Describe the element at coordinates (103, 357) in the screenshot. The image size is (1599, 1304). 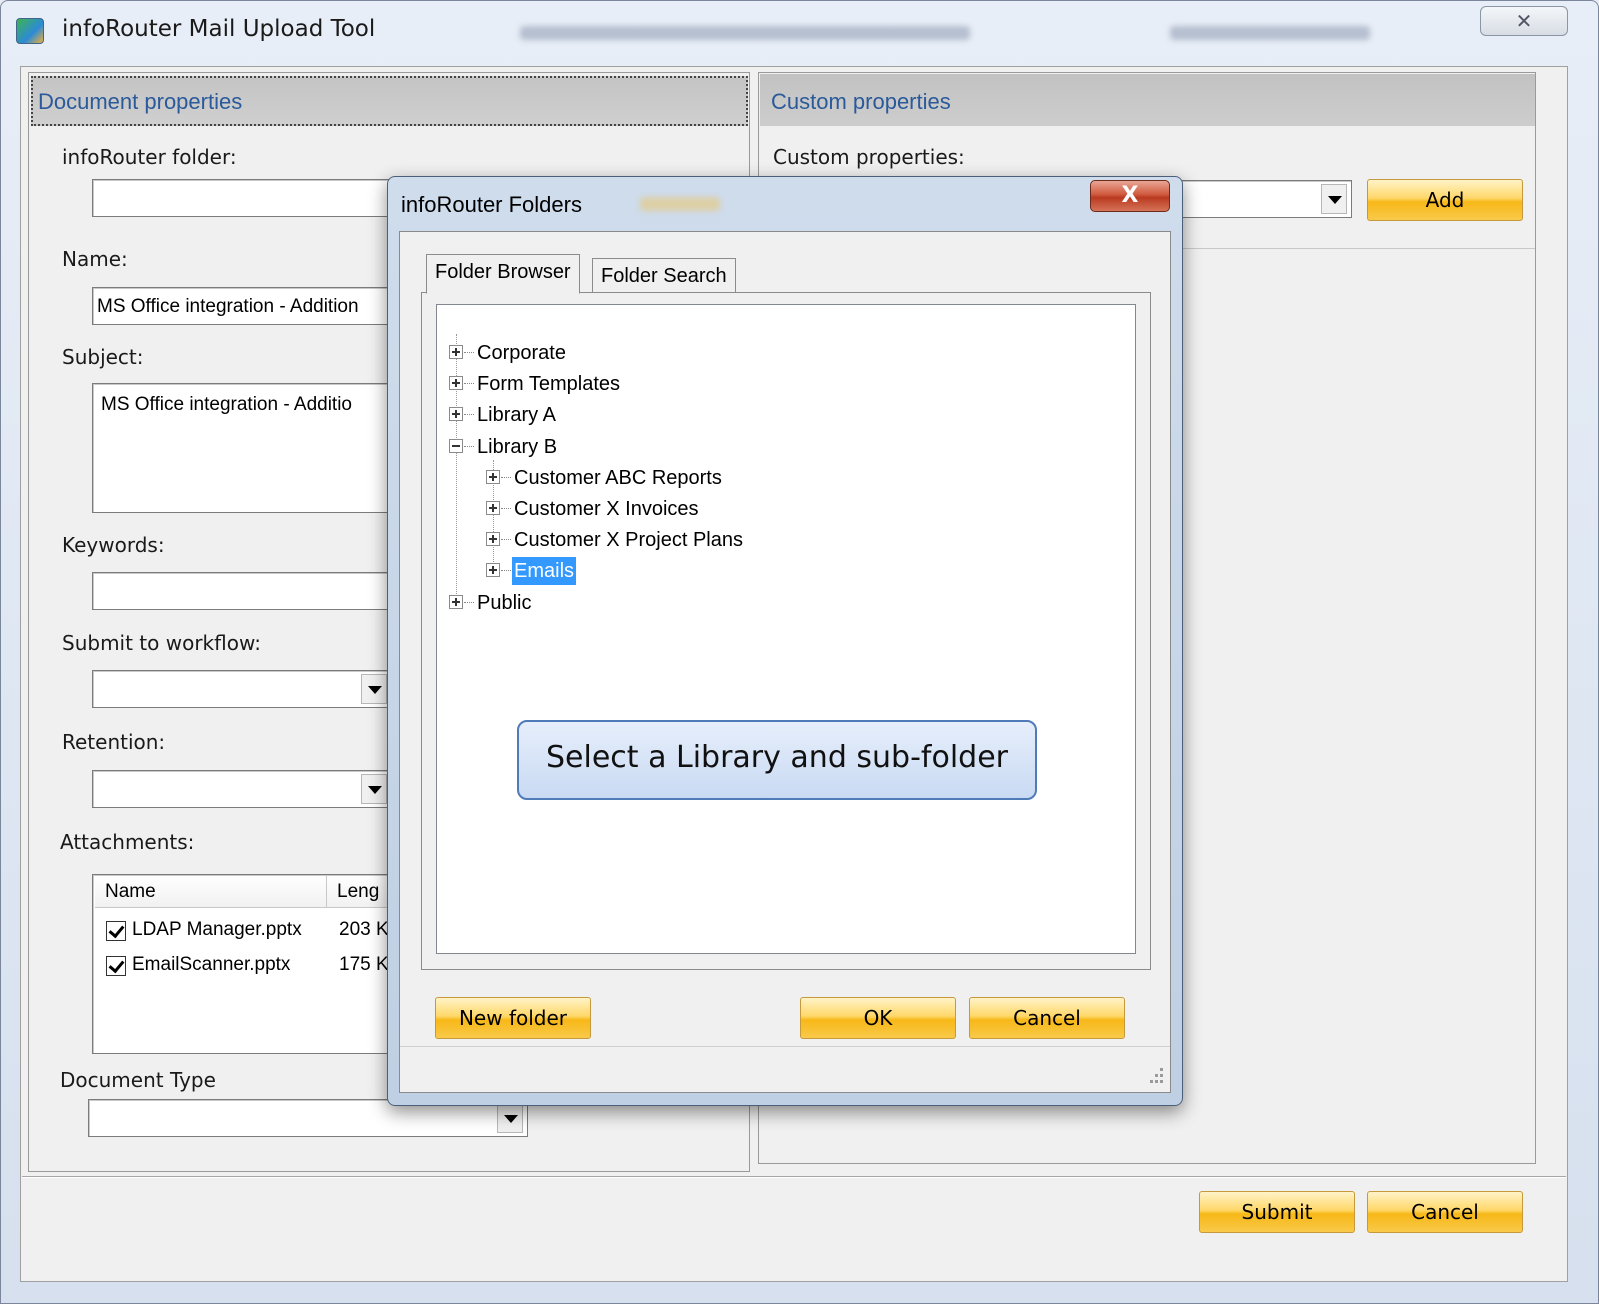
I see `subject-label: Subject:` at that location.